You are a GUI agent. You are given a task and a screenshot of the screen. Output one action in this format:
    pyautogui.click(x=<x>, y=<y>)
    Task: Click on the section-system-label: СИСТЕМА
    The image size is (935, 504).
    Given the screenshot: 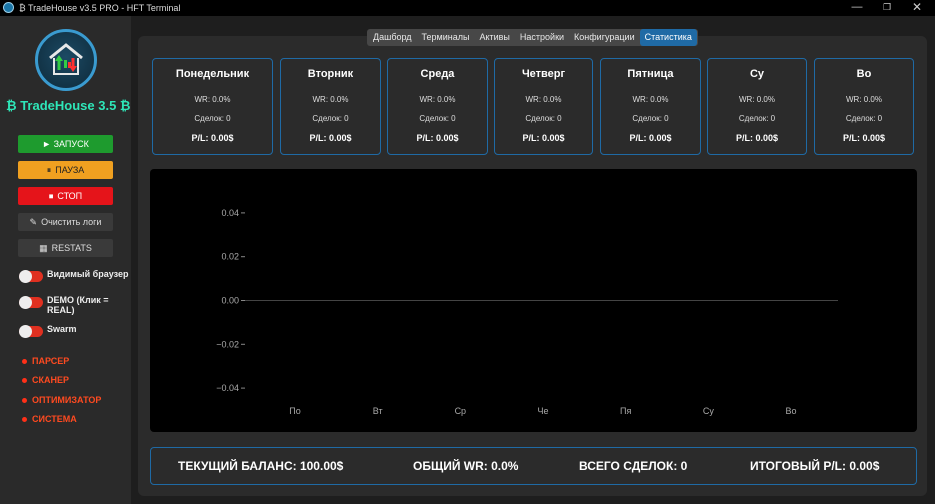 What is the action you would take?
    pyautogui.click(x=54, y=419)
    